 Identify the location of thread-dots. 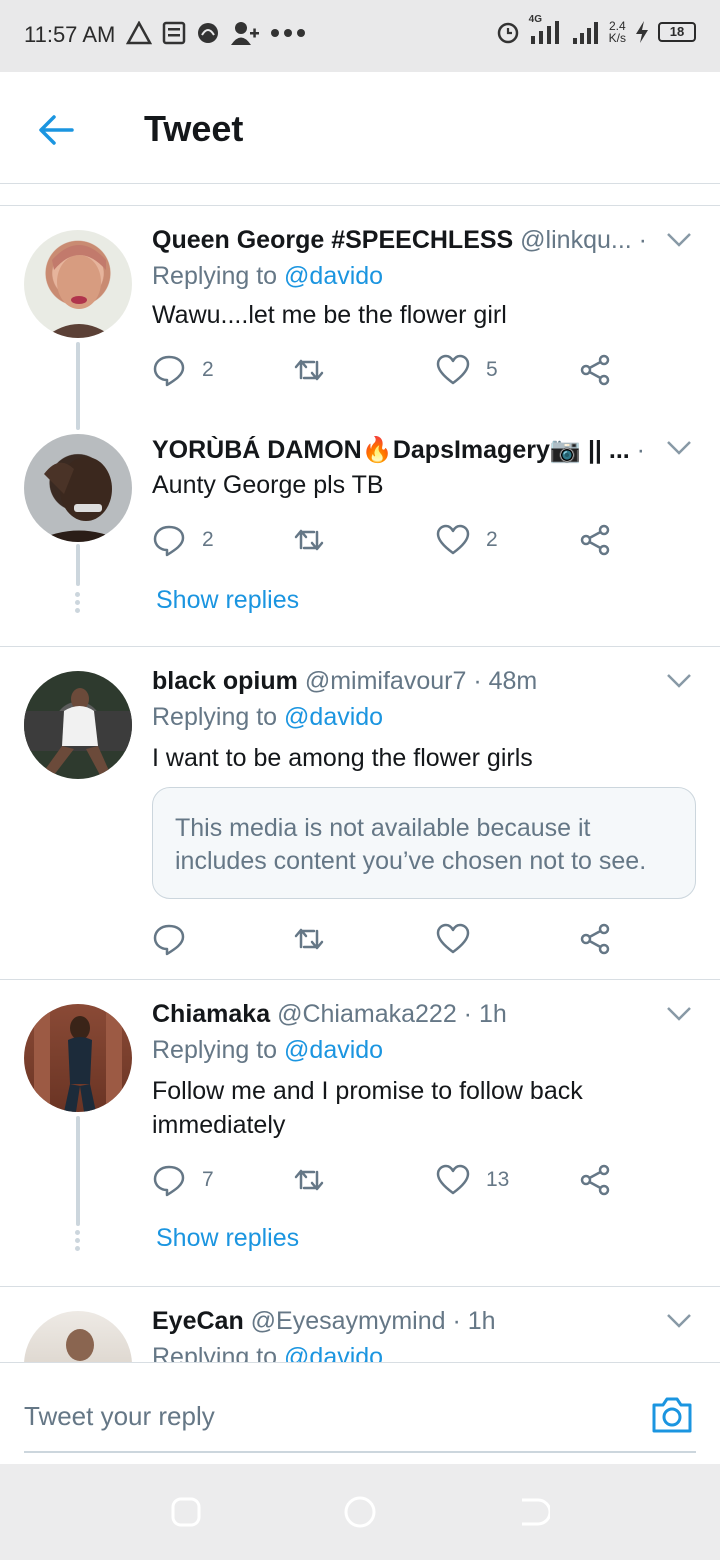
(78, 1242).